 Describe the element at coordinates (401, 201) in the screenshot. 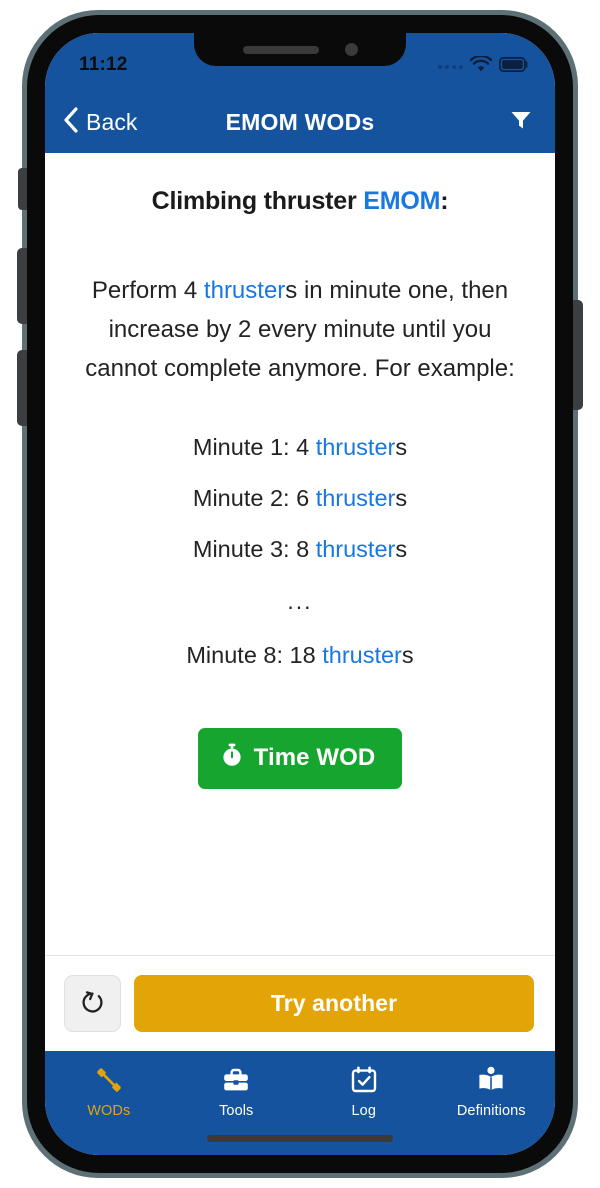

I see `emom-link: EMOM` at that location.